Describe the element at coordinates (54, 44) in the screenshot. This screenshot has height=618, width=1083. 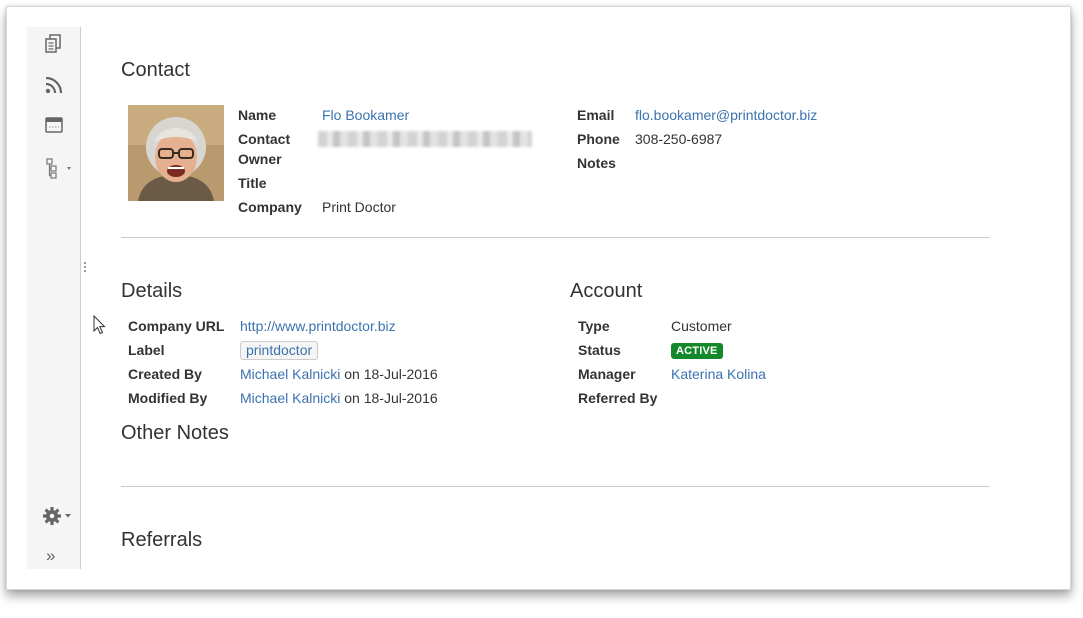
I see `pages-icon` at that location.